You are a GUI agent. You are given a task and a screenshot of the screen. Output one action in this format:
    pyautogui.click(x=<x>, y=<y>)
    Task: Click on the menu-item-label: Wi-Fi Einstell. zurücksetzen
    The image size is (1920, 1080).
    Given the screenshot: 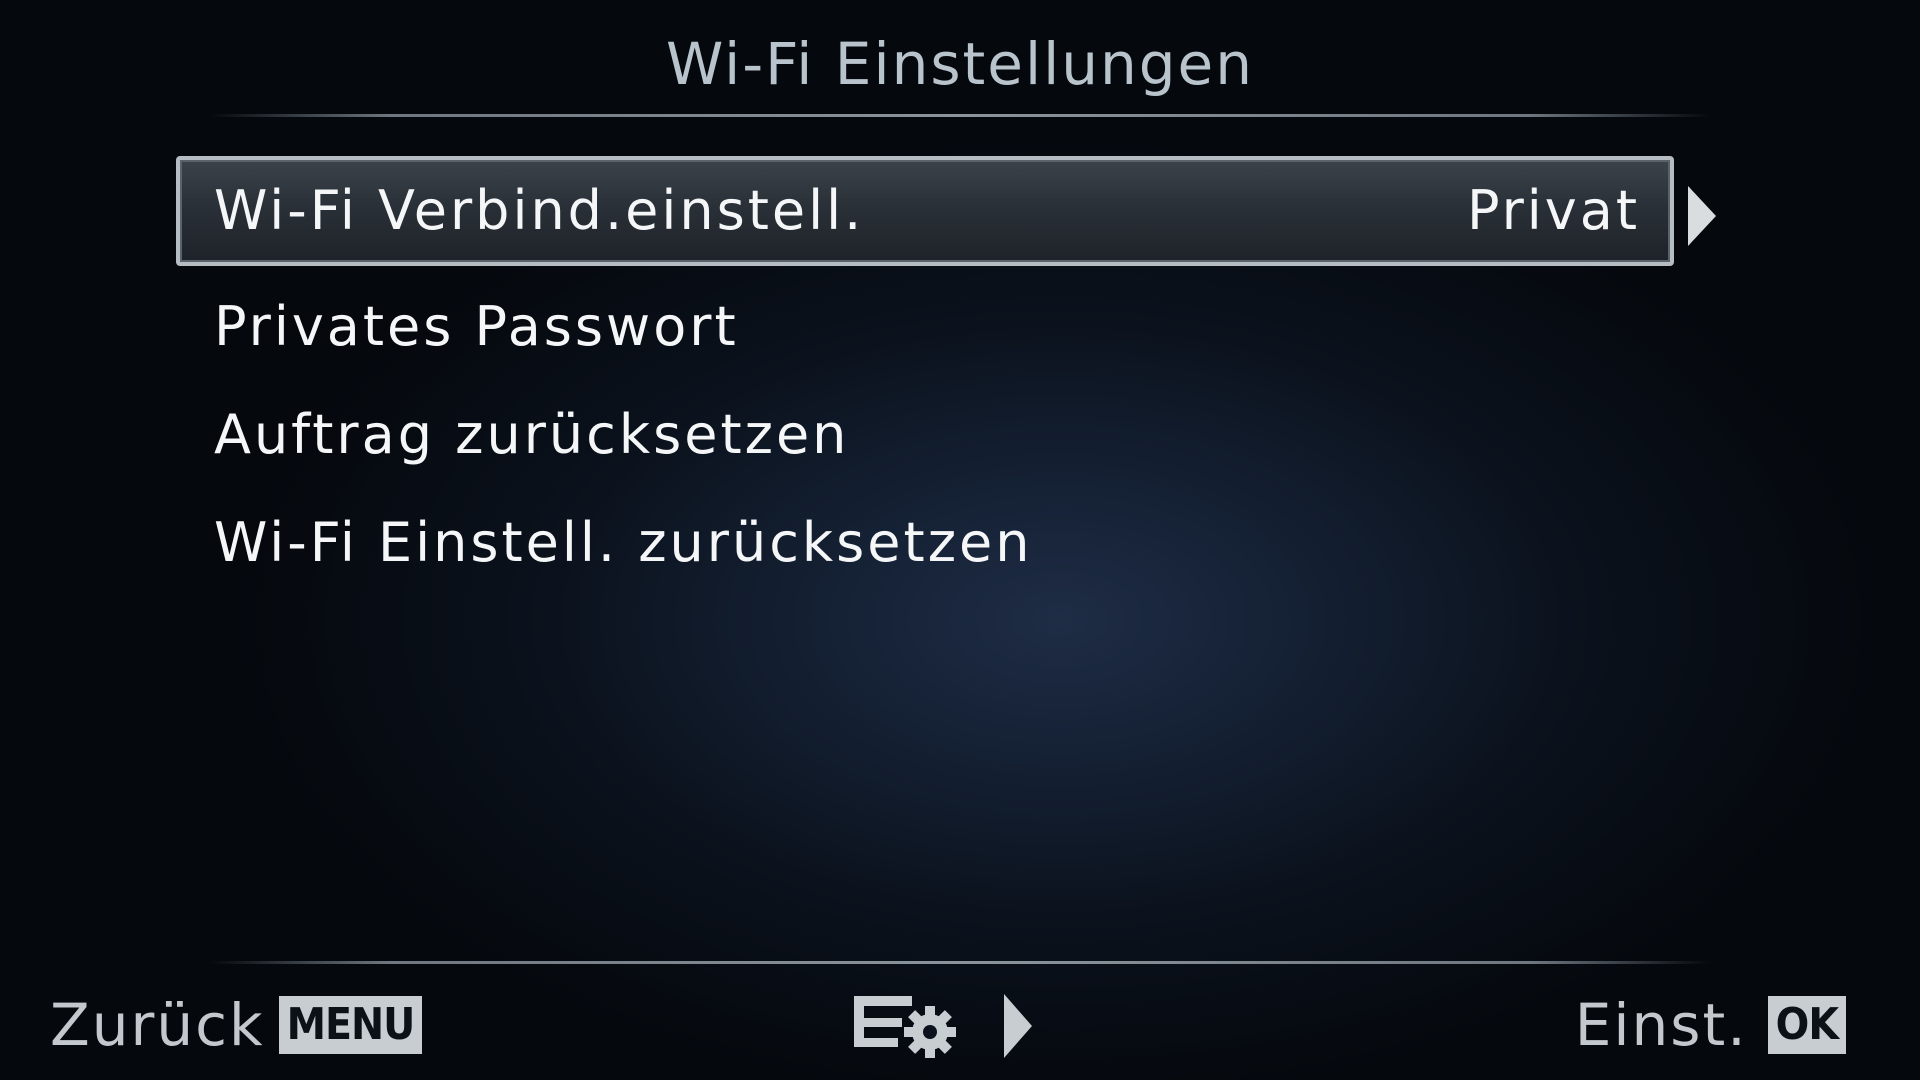 What is the action you would take?
    pyautogui.click(x=623, y=542)
    